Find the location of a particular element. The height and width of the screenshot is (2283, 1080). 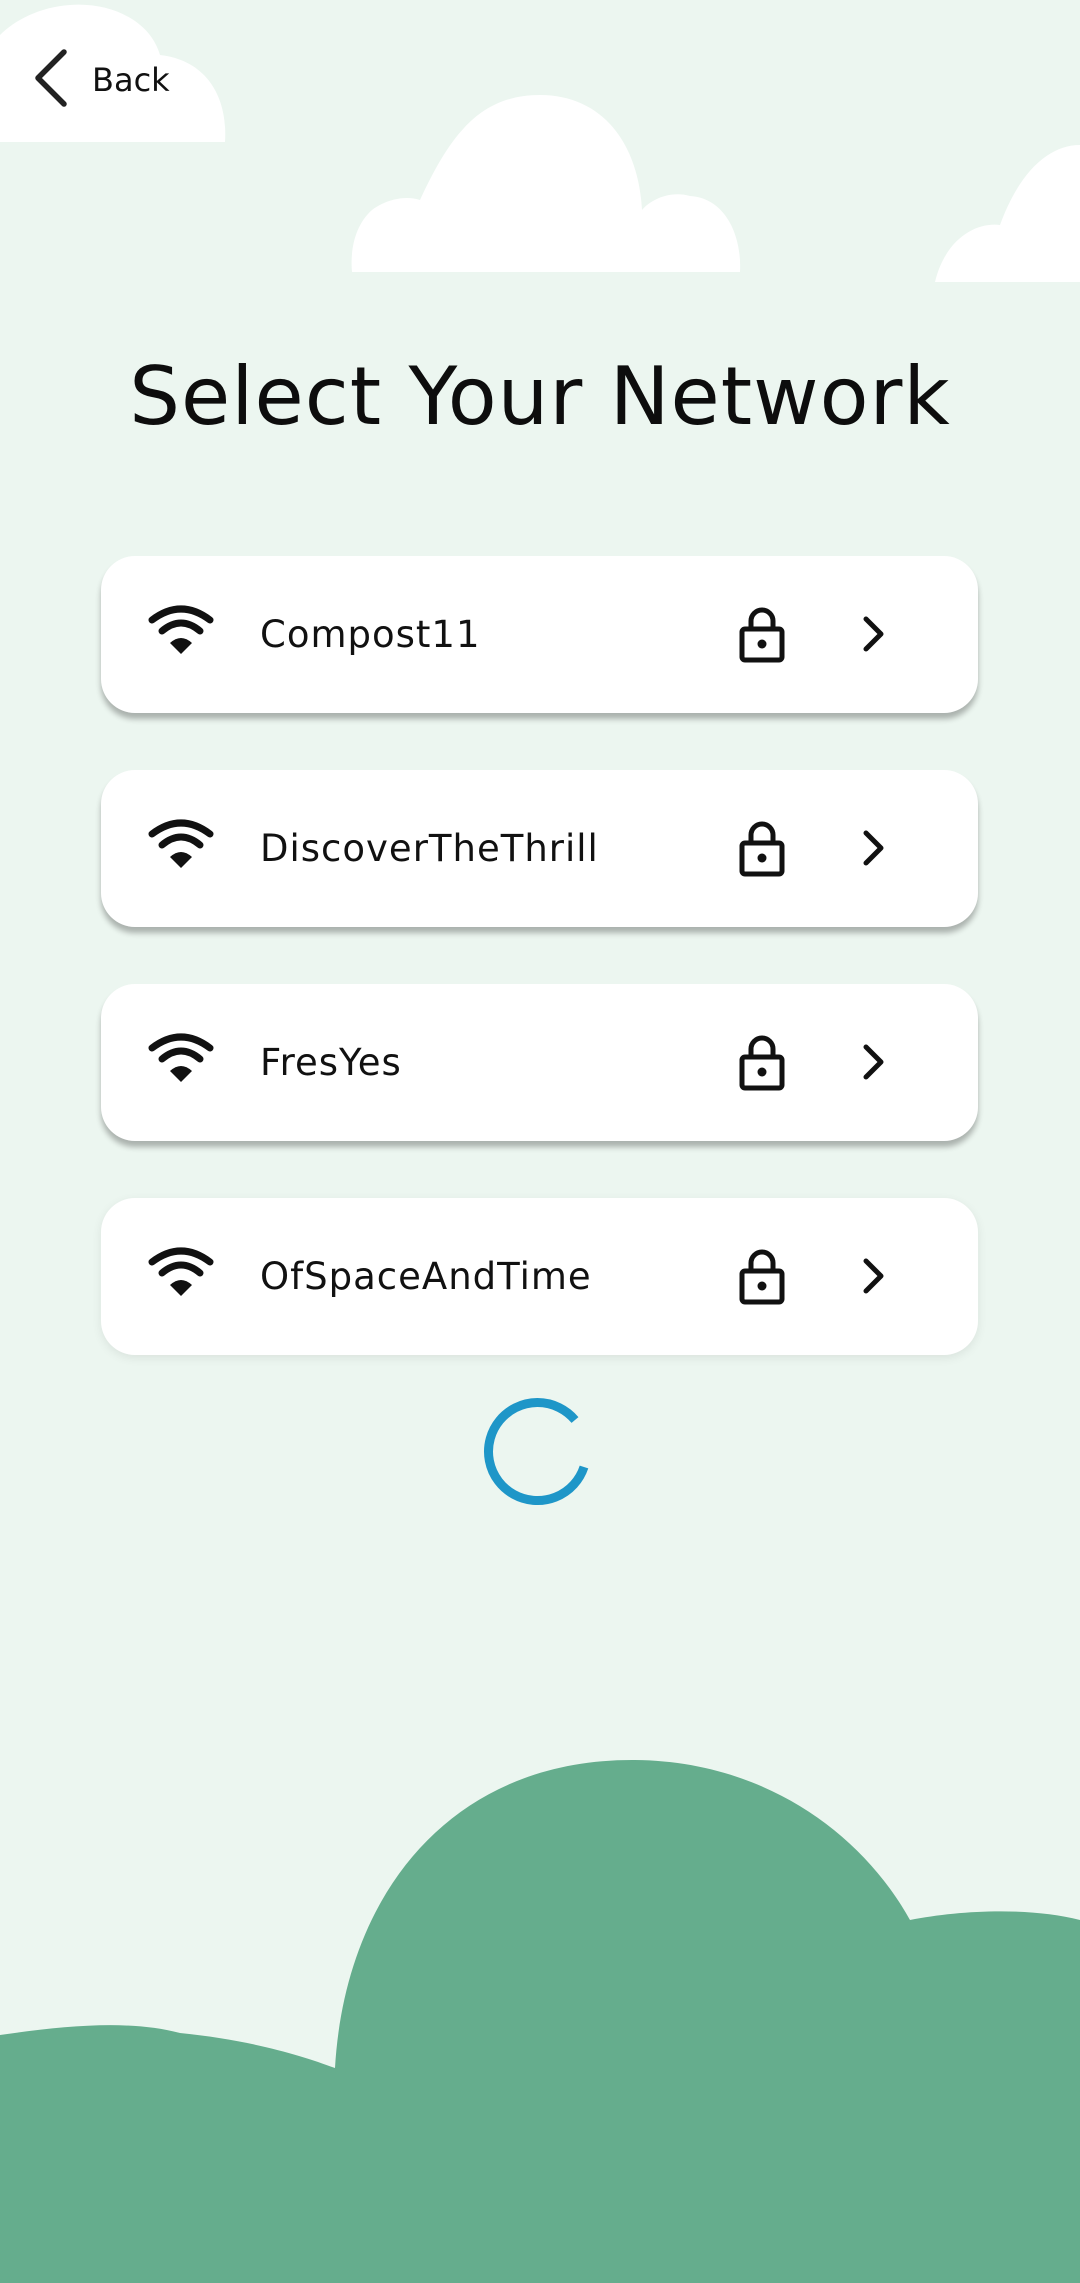

back-button: Back is located at coordinates (100, 80).